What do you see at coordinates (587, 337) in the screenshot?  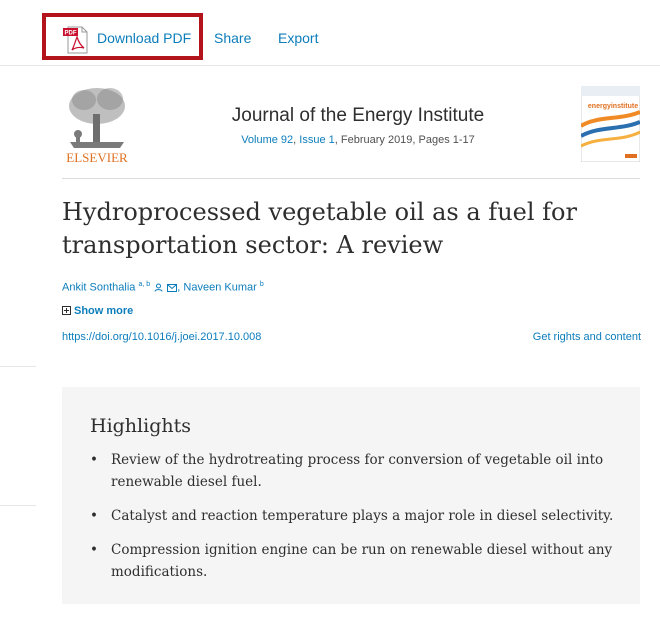 I see `rights-link: Get rights and content` at bounding box center [587, 337].